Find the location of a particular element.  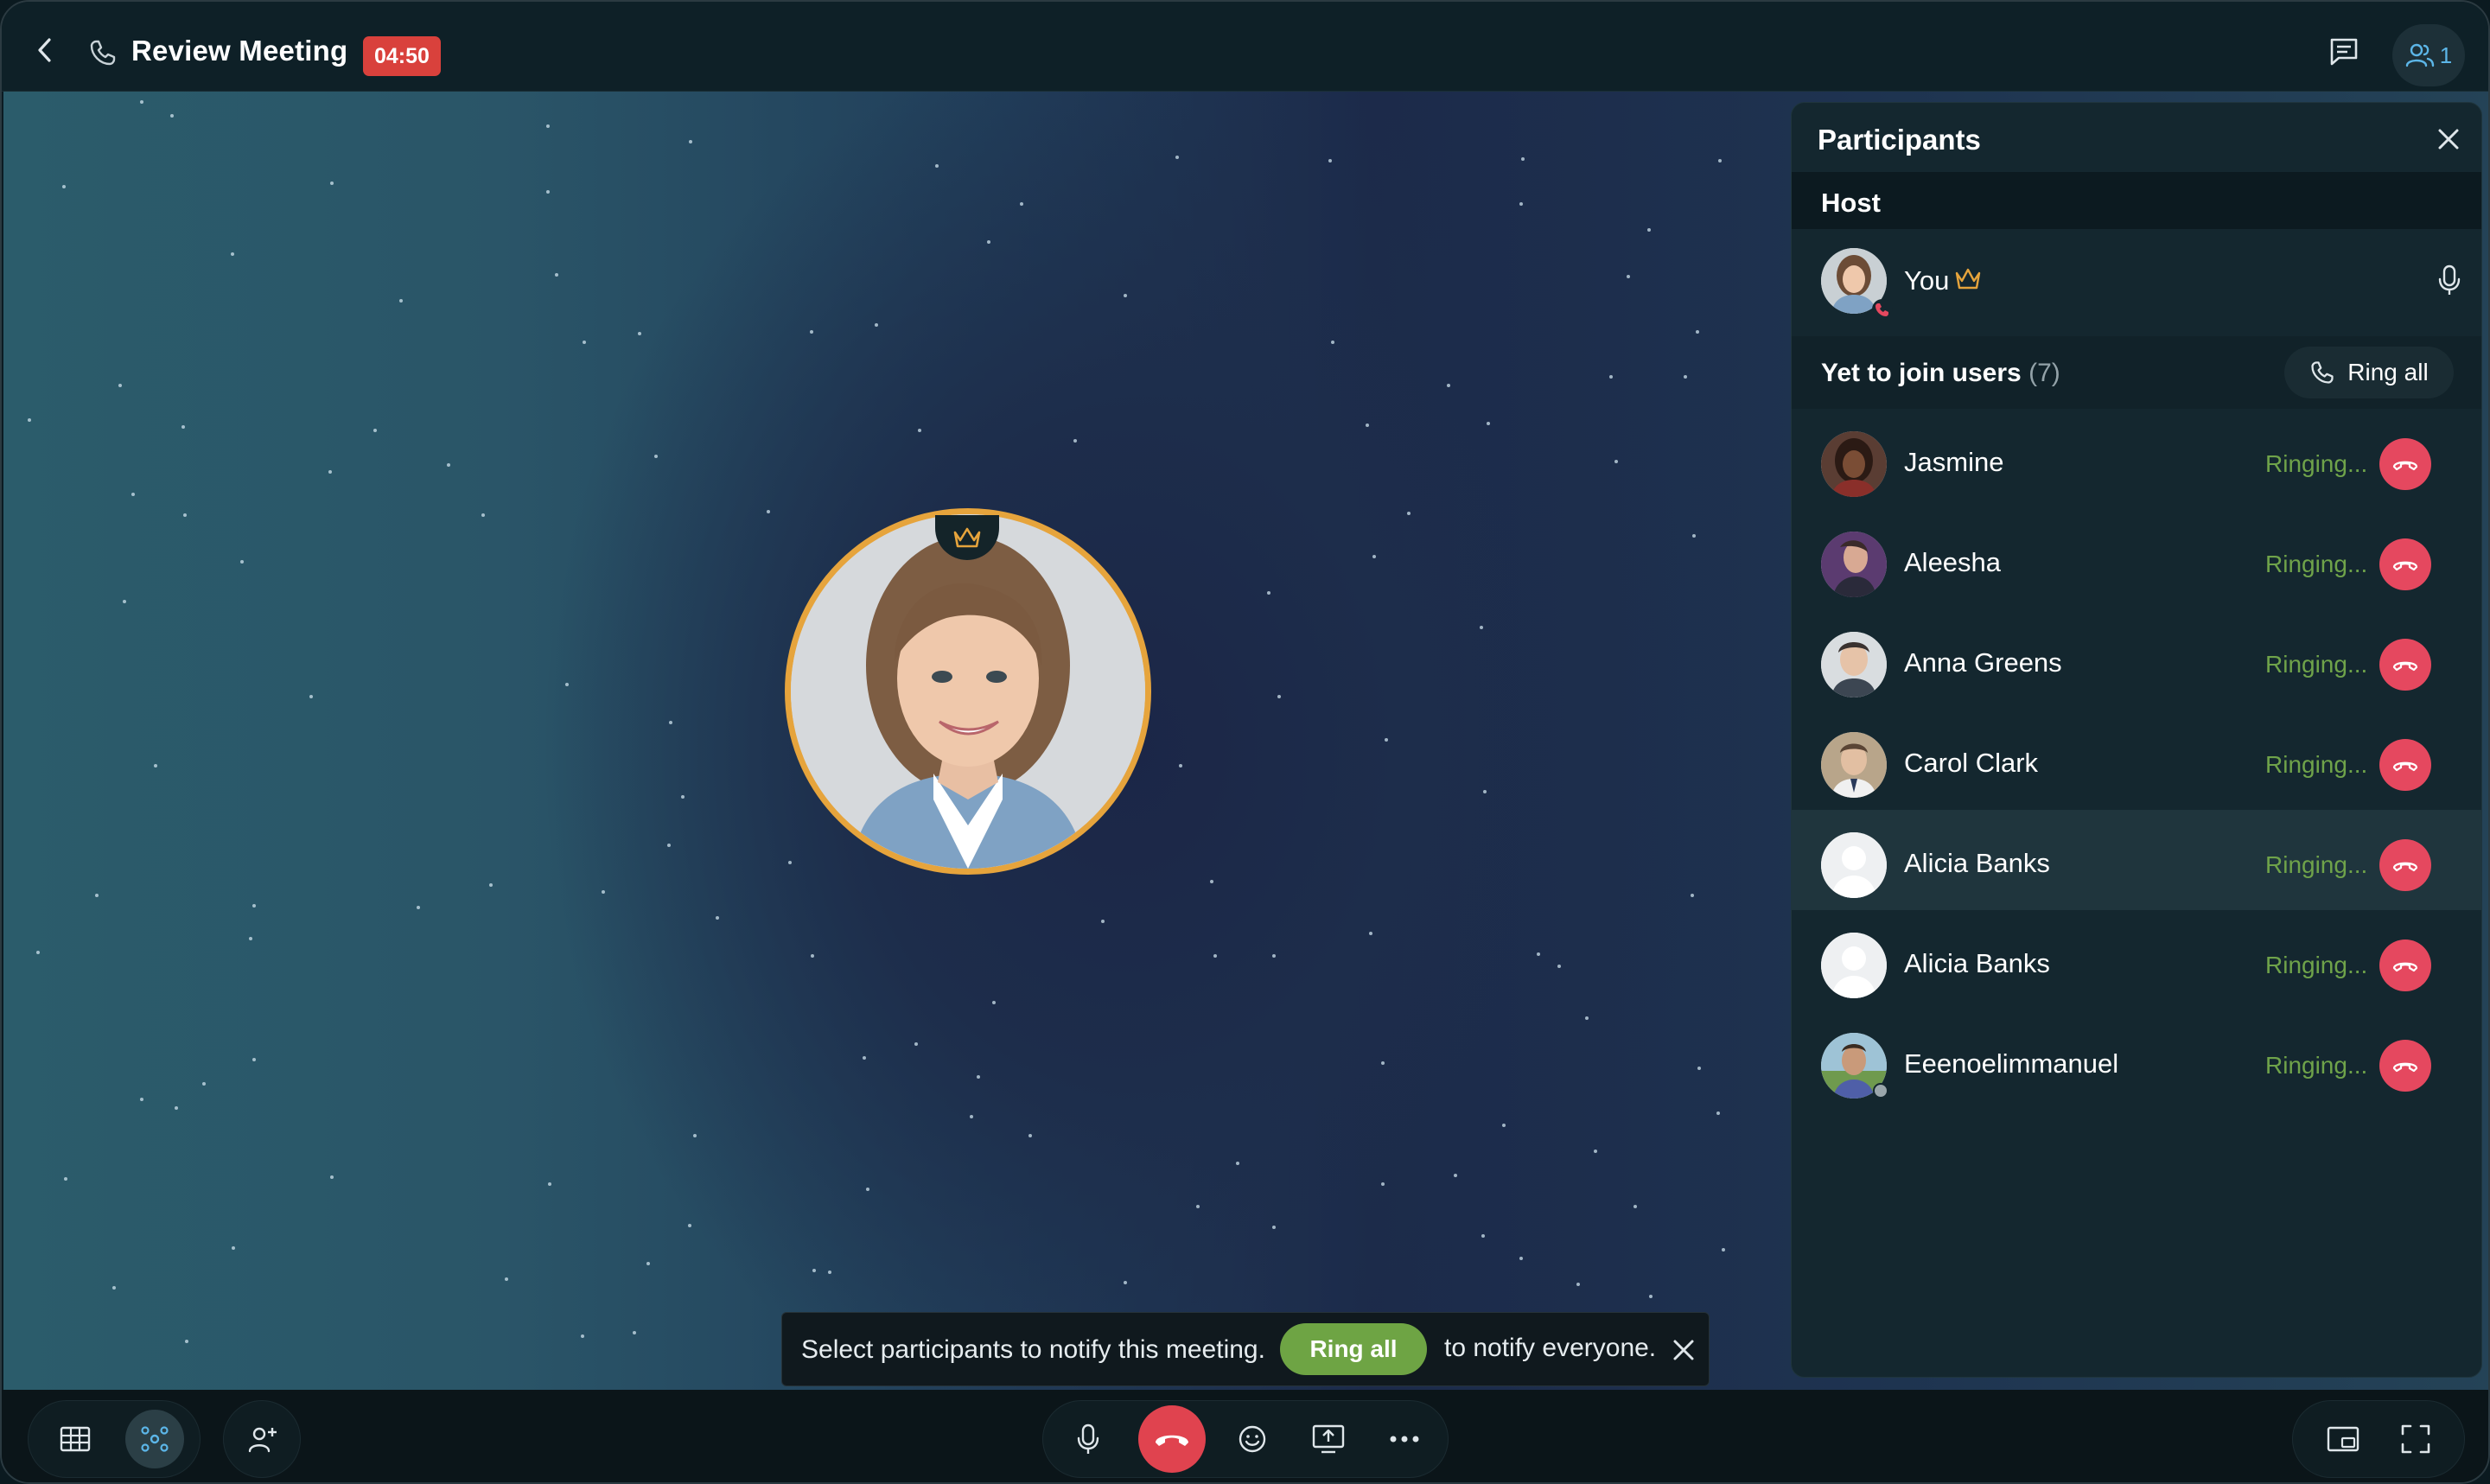

add-participant-pill is located at coordinates (262, 1439).